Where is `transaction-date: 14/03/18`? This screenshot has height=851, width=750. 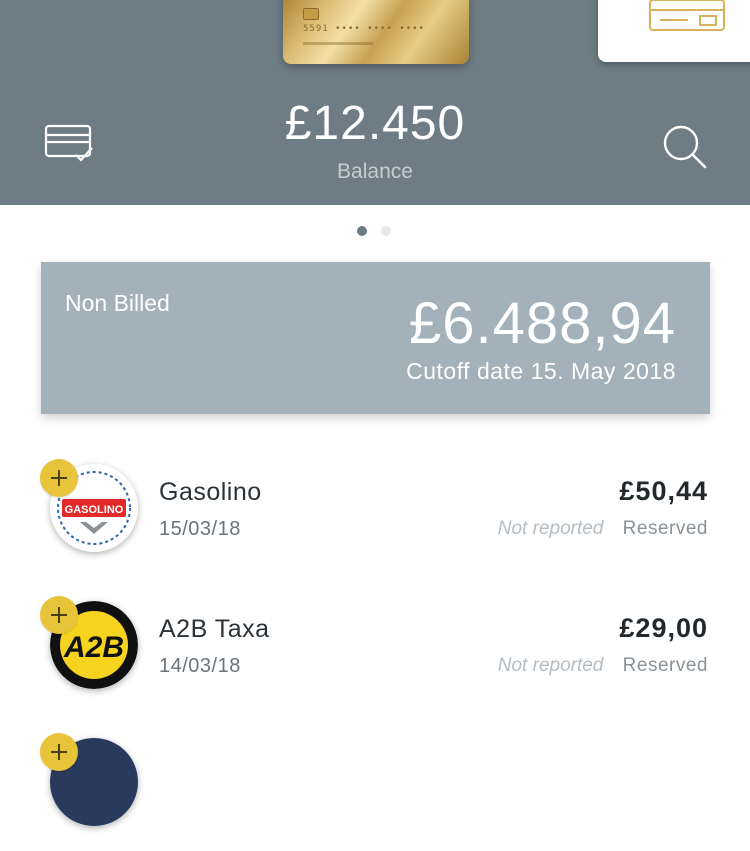
transaction-date: 14/03/18 is located at coordinates (200, 666).